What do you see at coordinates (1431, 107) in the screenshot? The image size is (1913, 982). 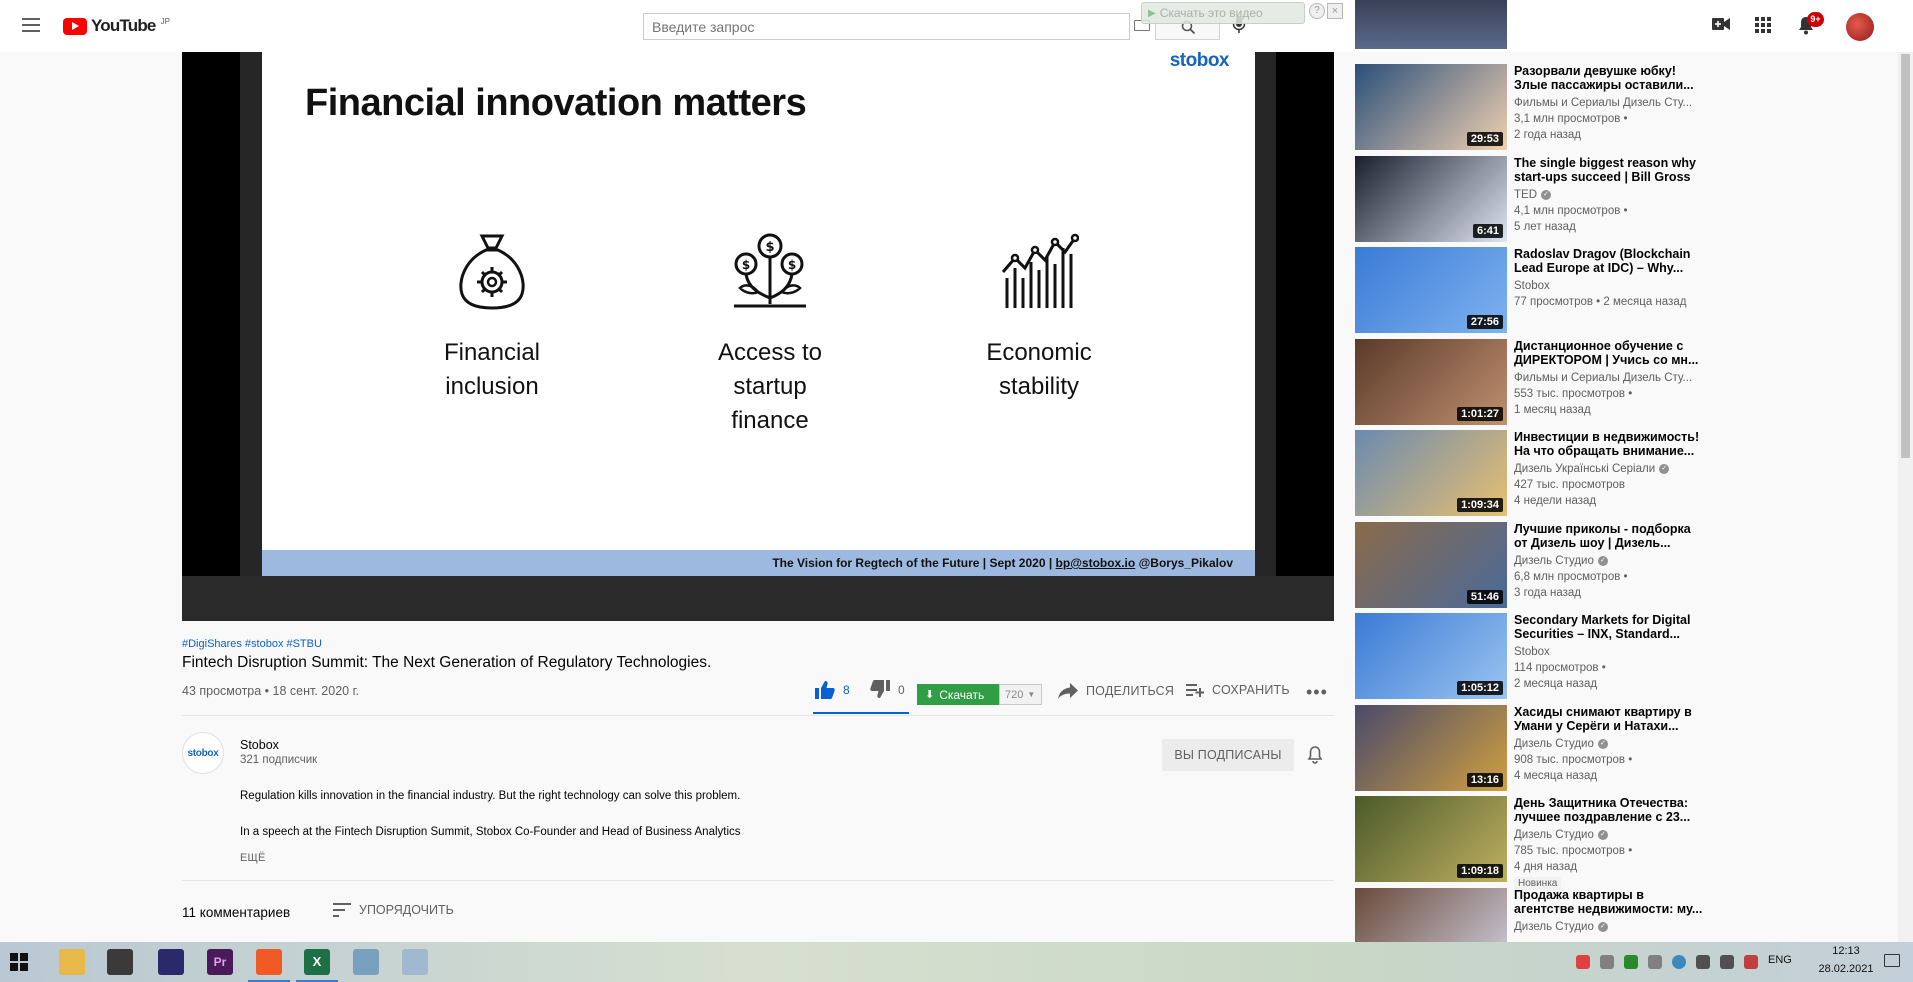 I see `recommendation-thumbnail: 29:53` at bounding box center [1431, 107].